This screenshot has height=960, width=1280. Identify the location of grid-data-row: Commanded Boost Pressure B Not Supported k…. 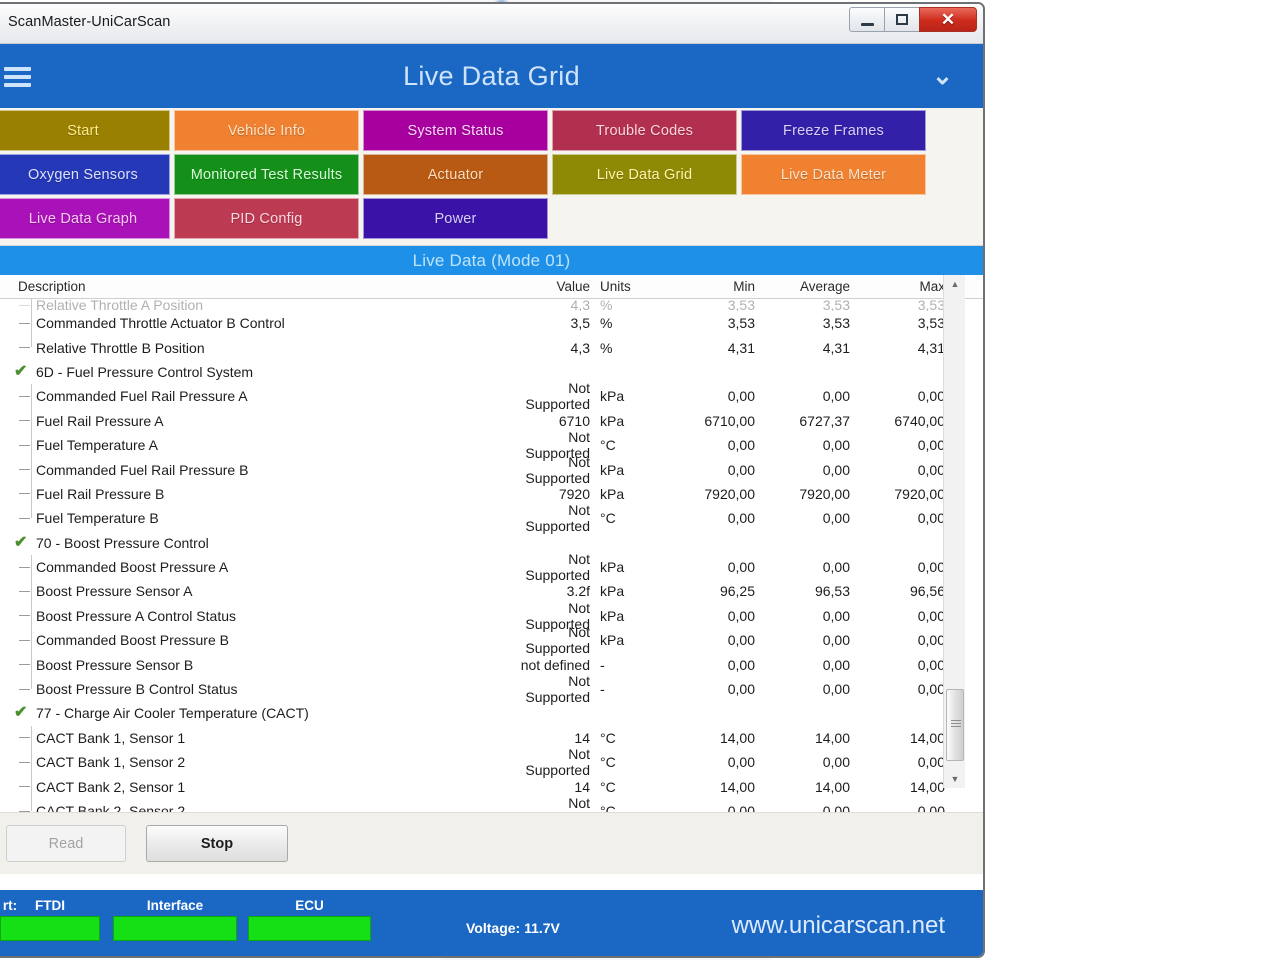
(491, 640).